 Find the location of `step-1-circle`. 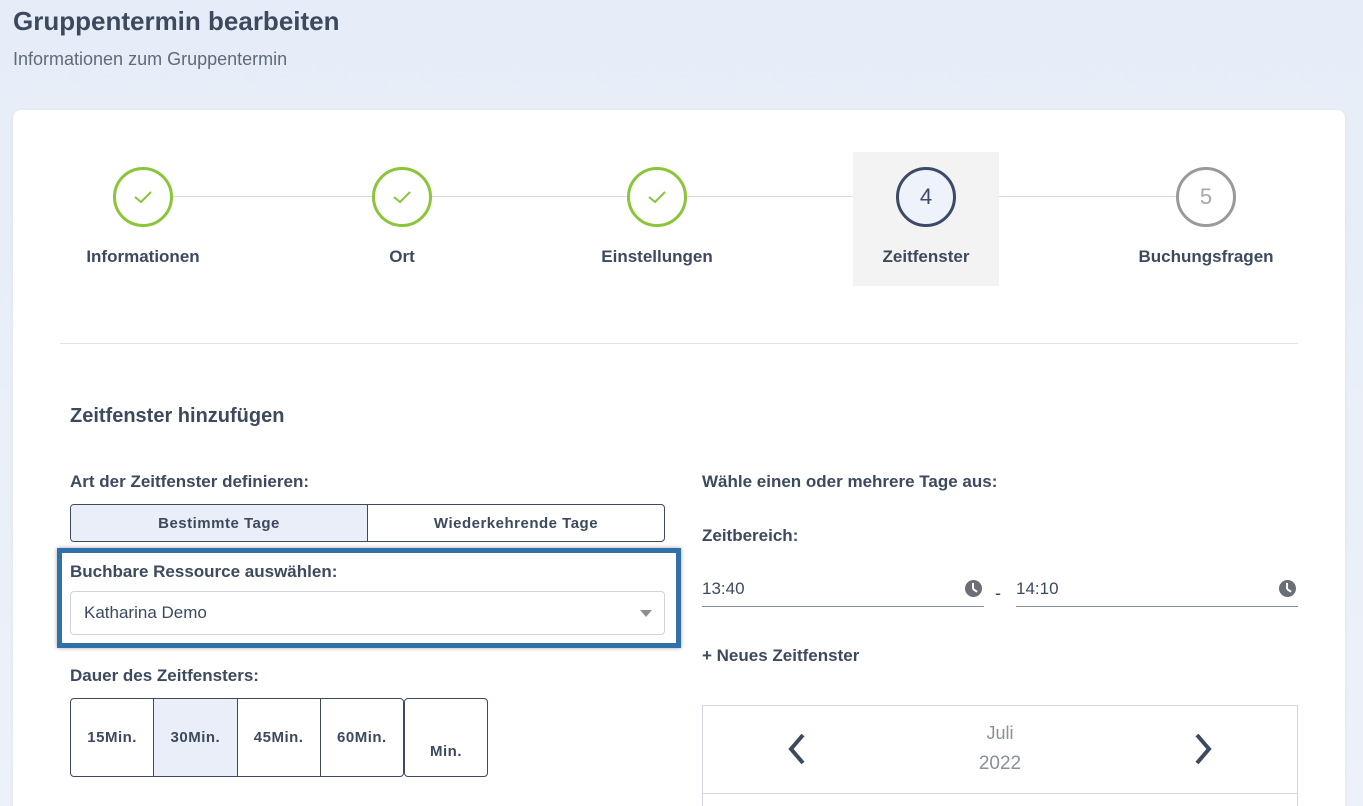

step-1-circle is located at coordinates (143, 197).